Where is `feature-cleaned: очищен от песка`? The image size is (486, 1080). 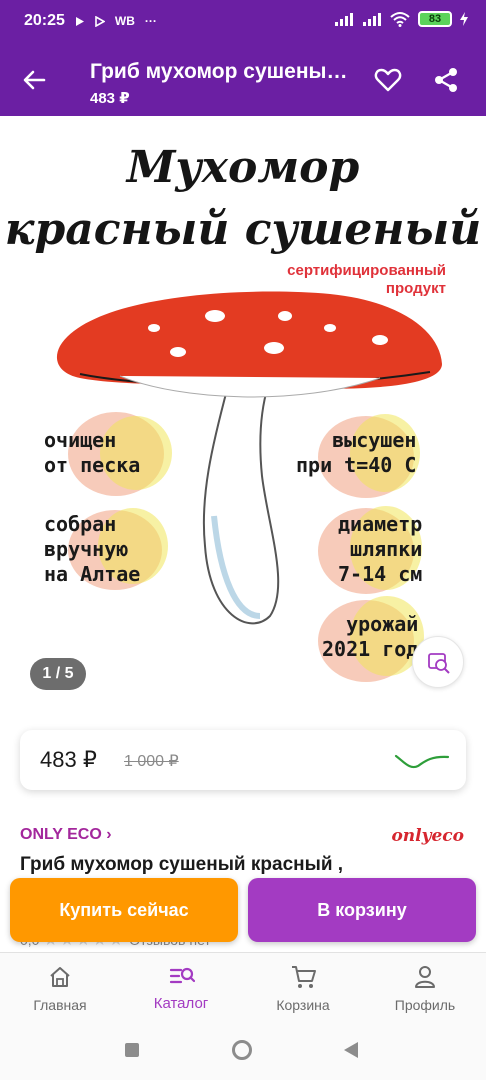 feature-cleaned: очищен от песка is located at coordinates (92, 452).